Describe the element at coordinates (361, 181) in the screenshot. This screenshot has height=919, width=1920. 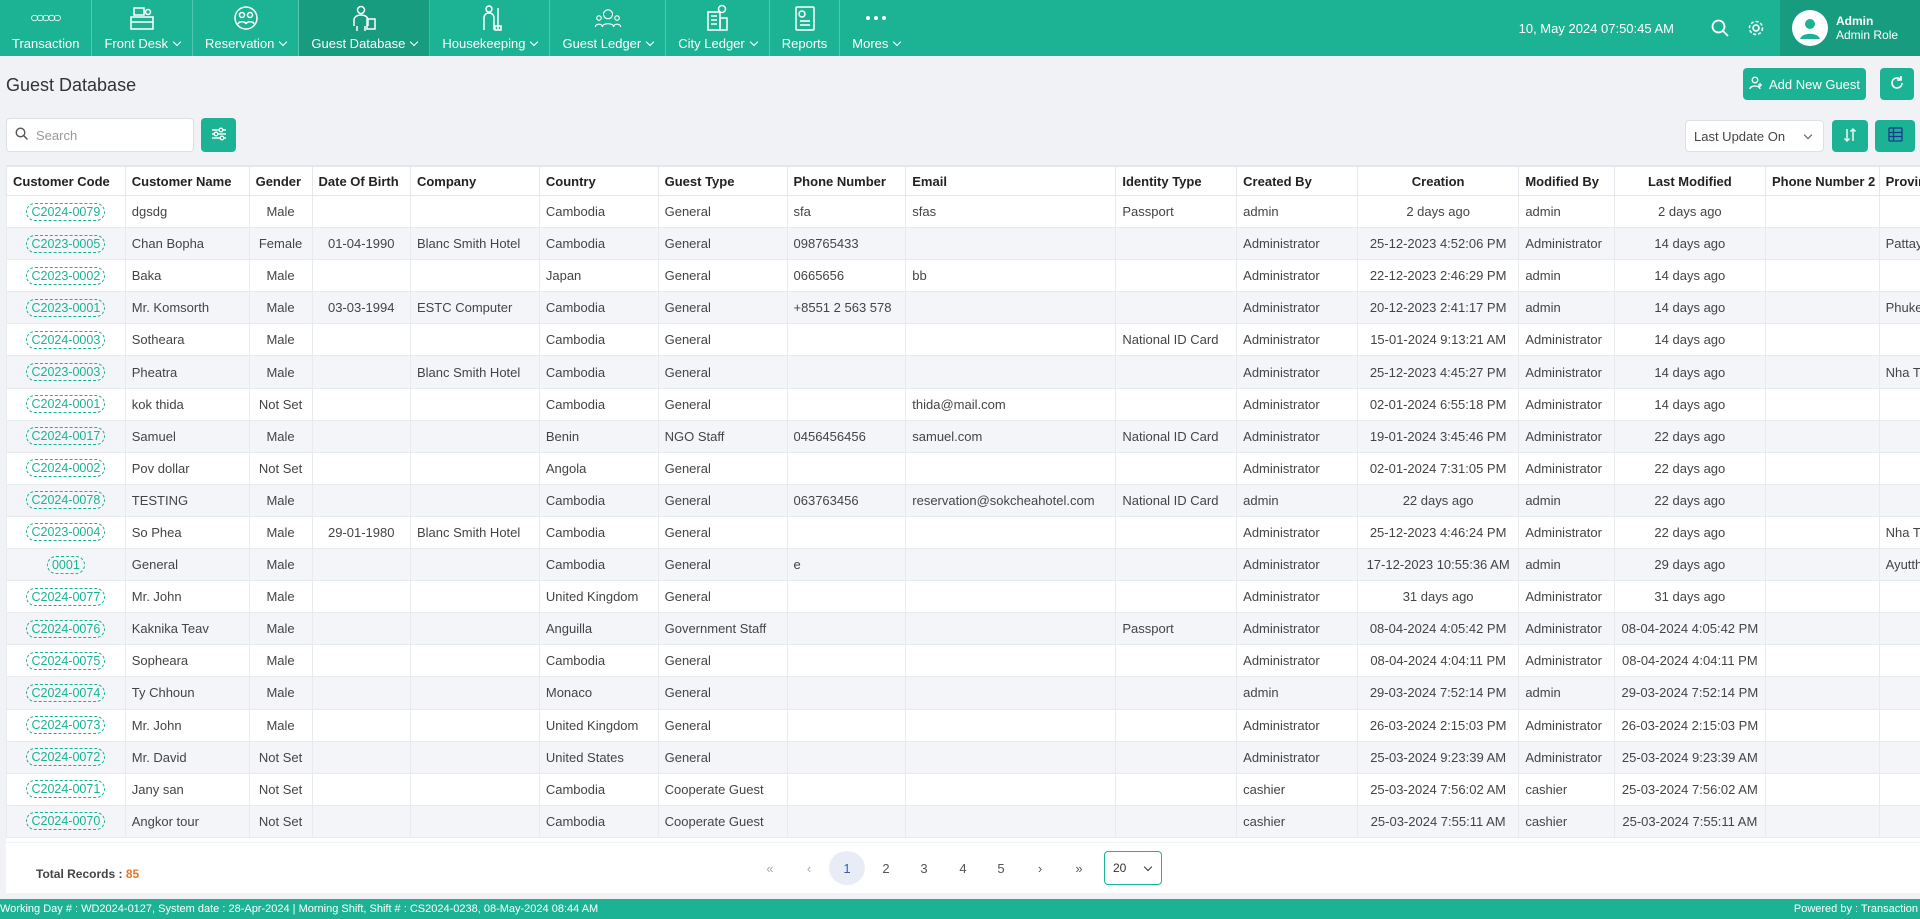
I see `column-header: Date Of Birth` at that location.